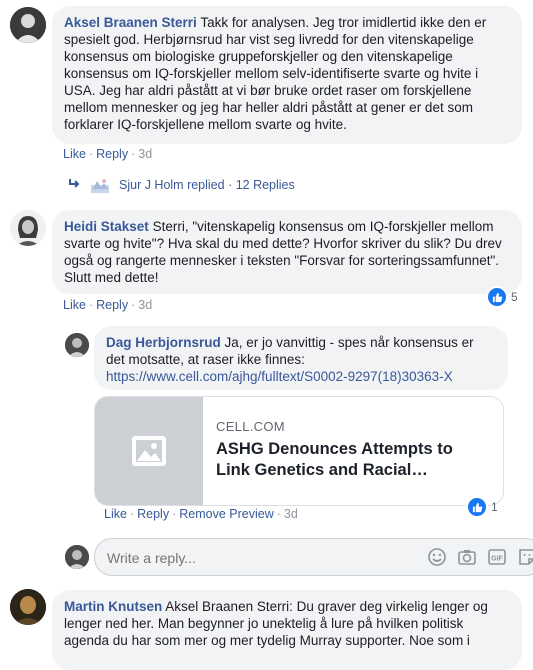  I want to click on replies-summary-link: Sjur J Holm replied · 12 Replies, so click(207, 185).